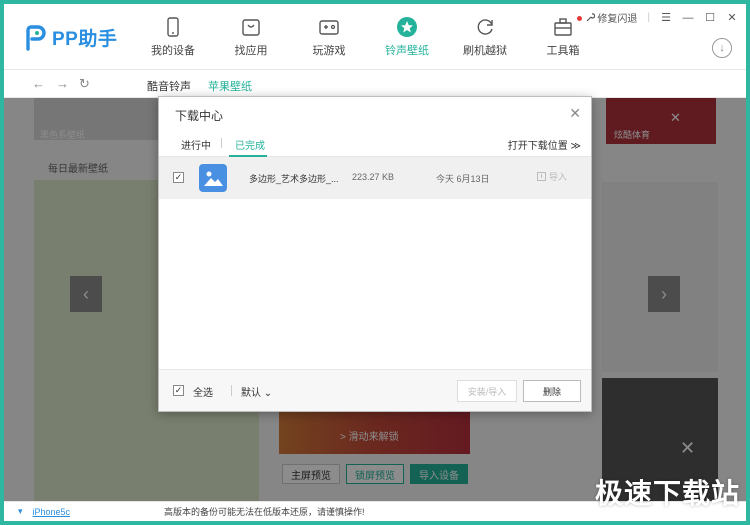 This screenshot has height=525, width=750. I want to click on nav-label: 找应用, so click(251, 51).